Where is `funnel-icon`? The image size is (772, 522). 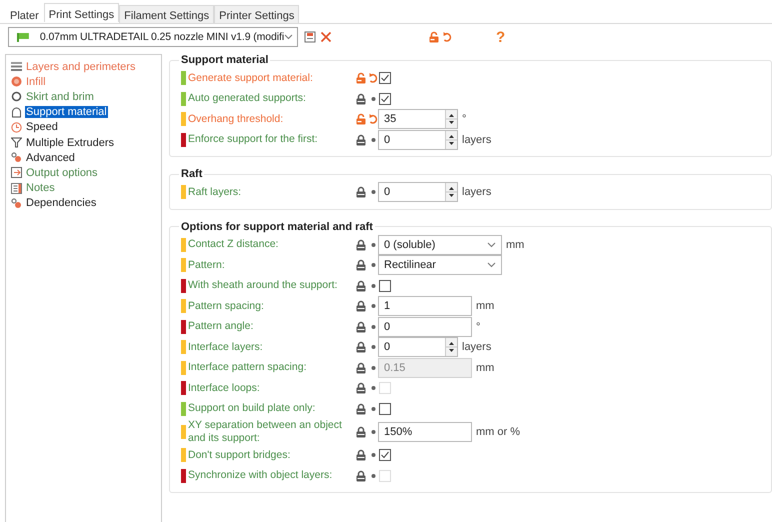 funnel-icon is located at coordinates (16, 142).